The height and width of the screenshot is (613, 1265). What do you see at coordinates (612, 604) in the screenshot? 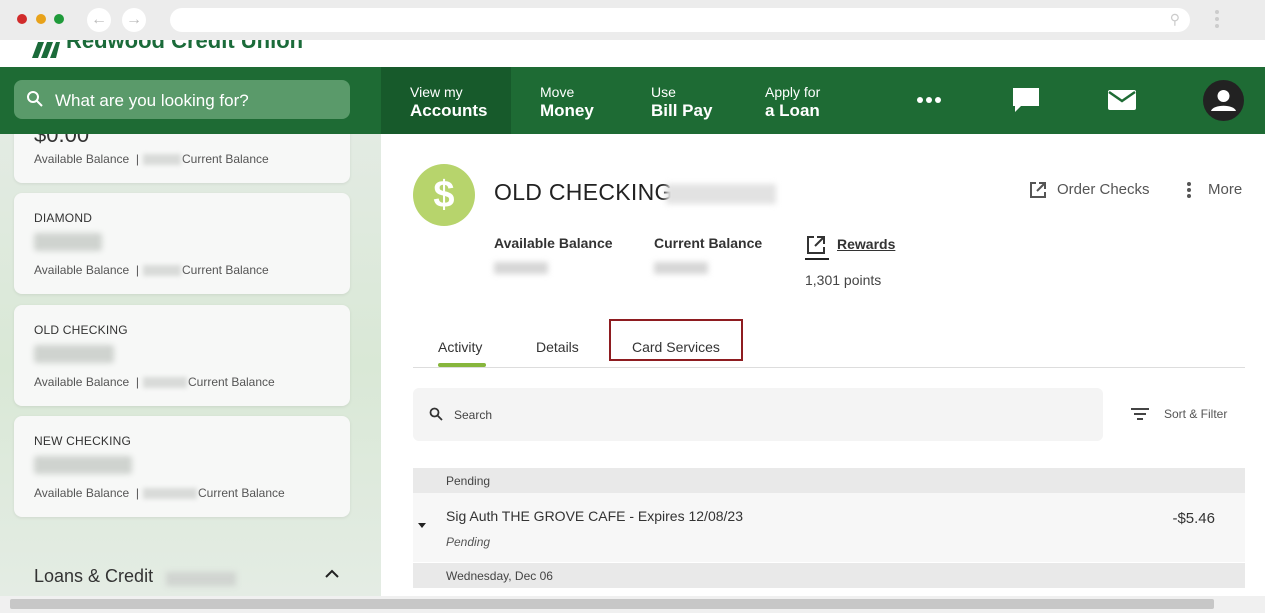
I see `scrollbar-thumb` at bounding box center [612, 604].